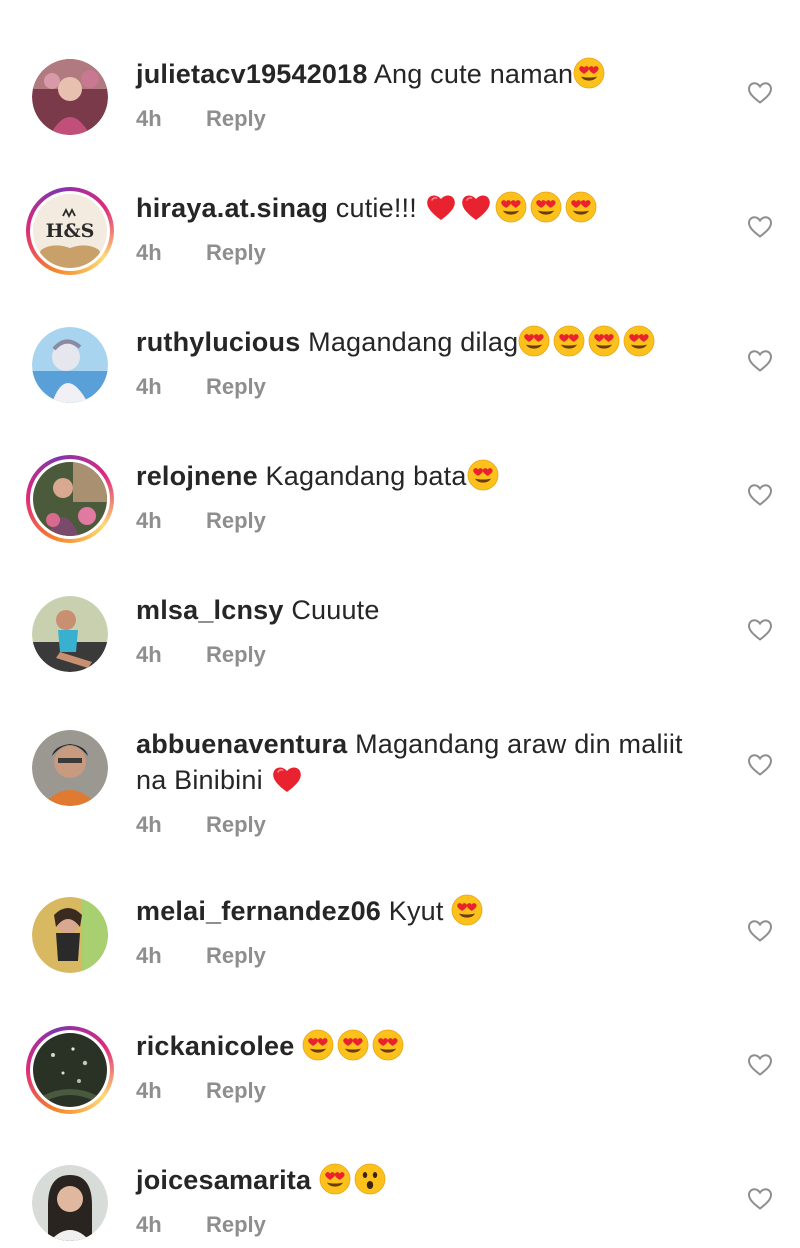  I want to click on comment-text: hiraya.at.sinag cutie!!!, so click(431, 208).